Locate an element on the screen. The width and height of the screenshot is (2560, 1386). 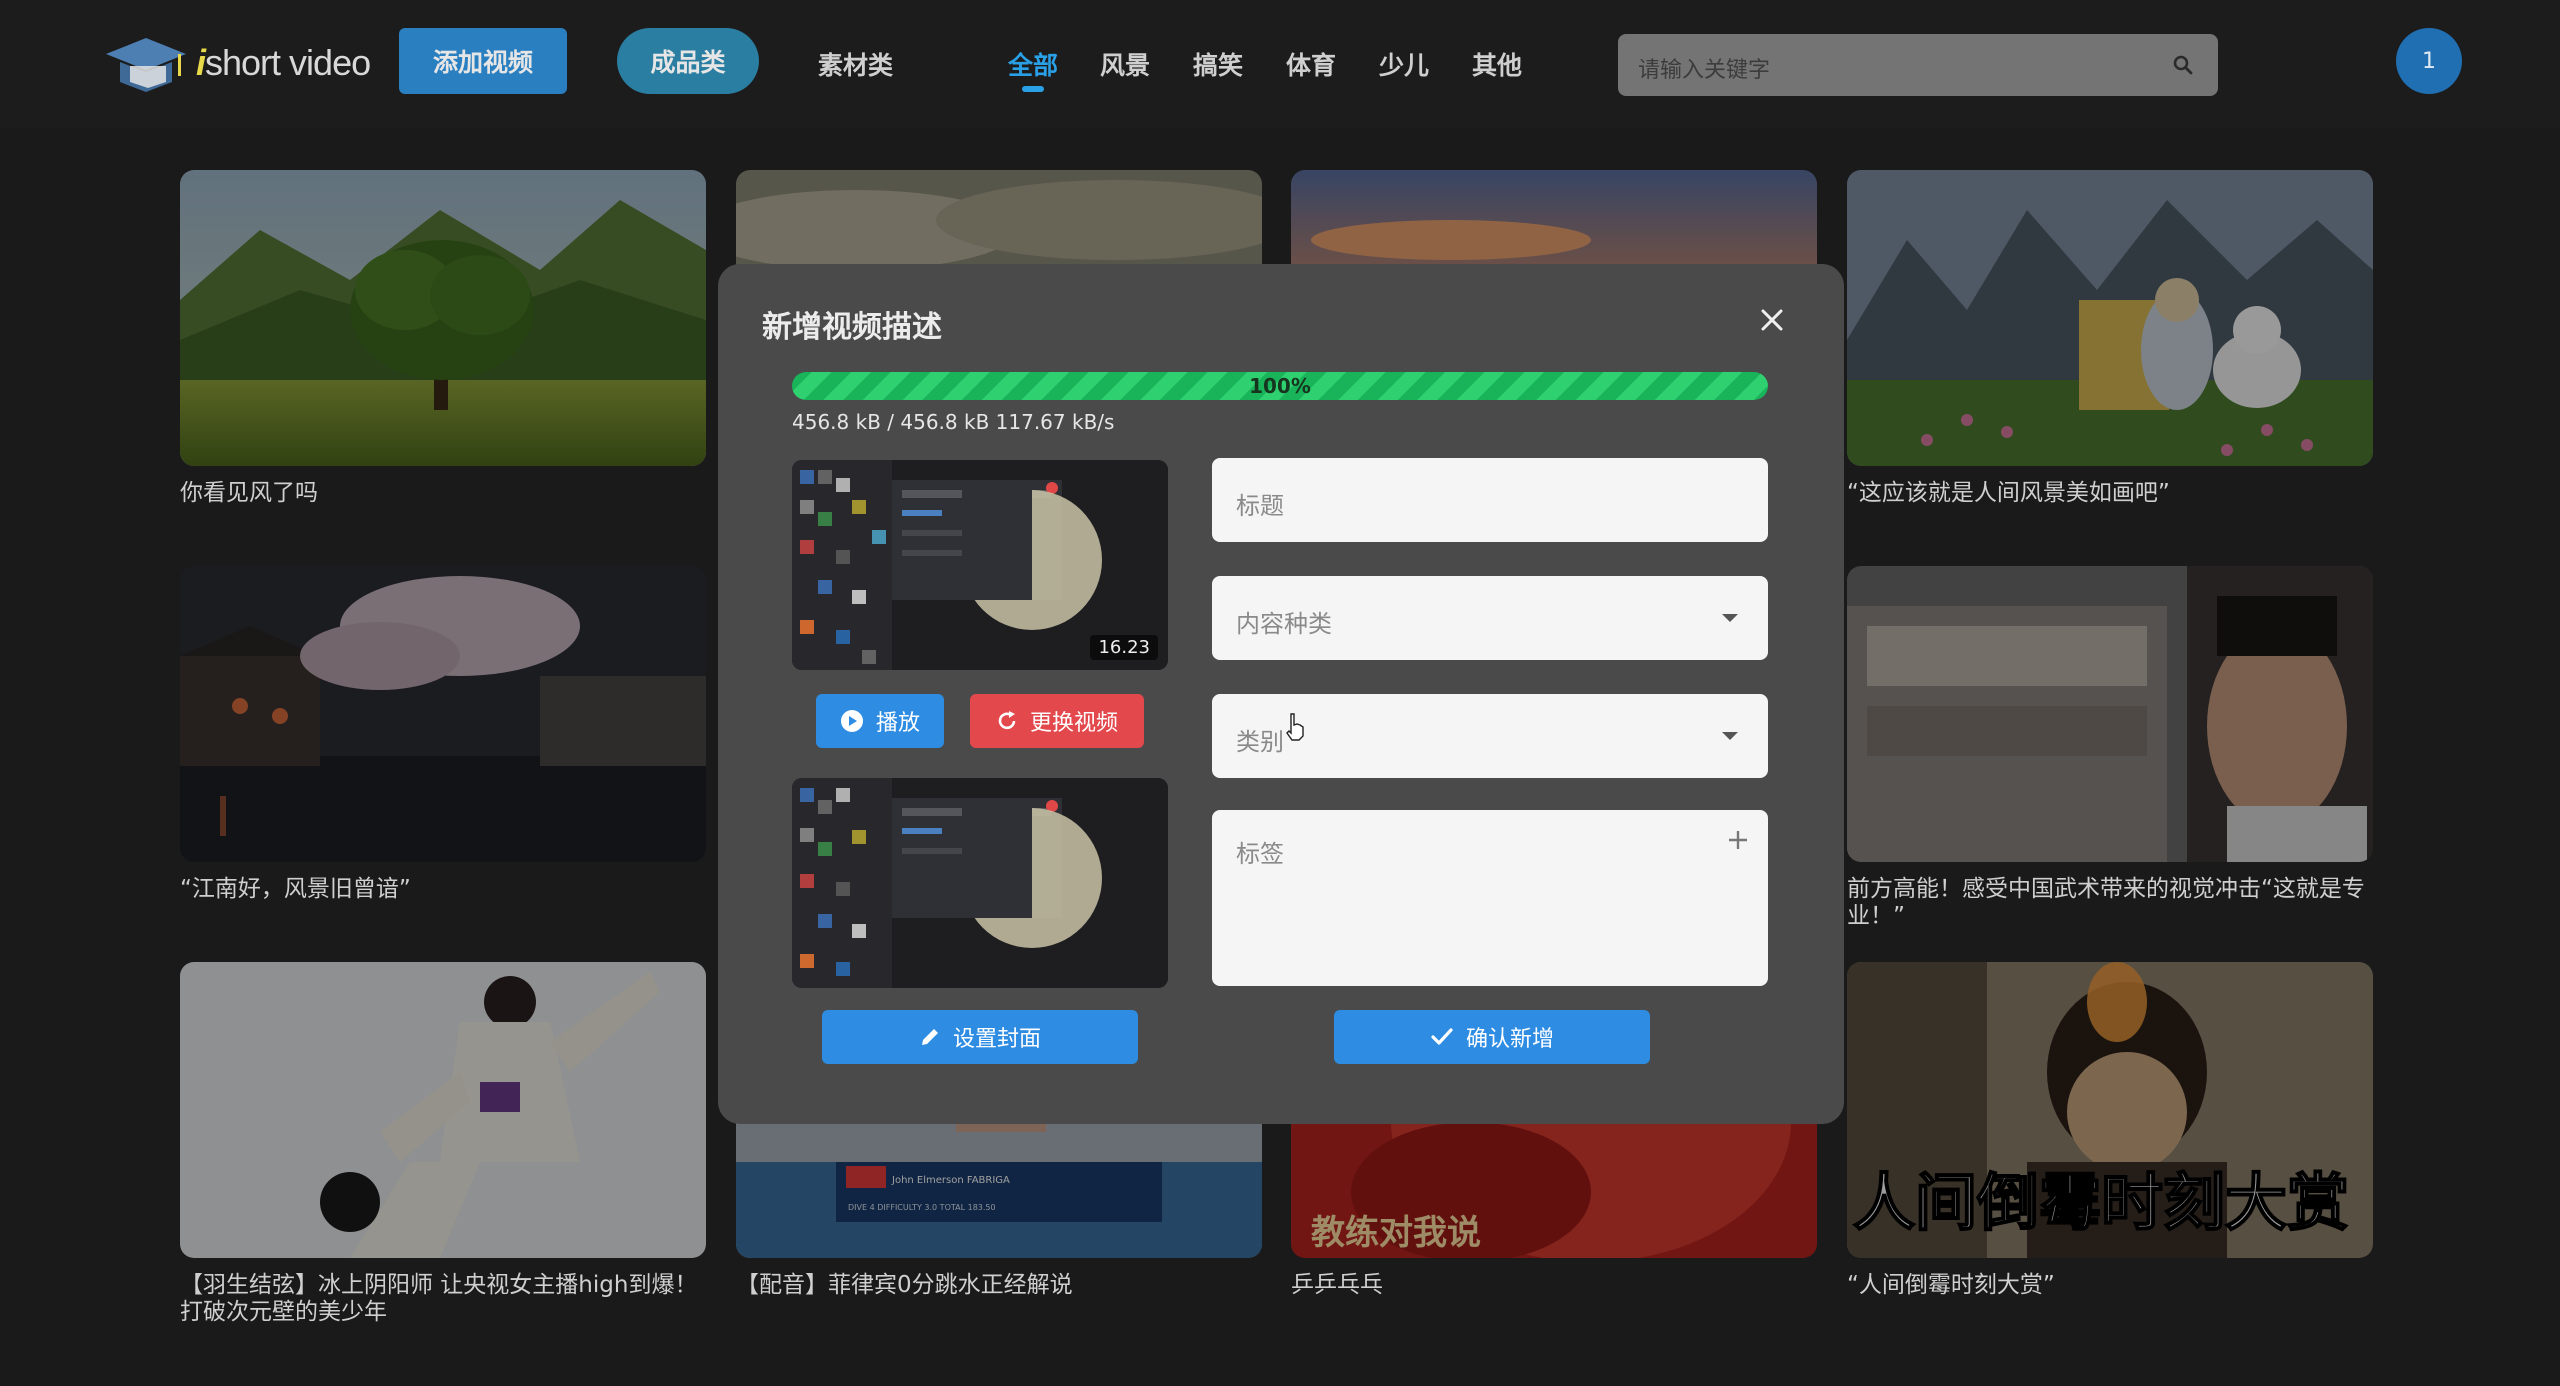
tags-input: 标签 is located at coordinates (1490, 898).